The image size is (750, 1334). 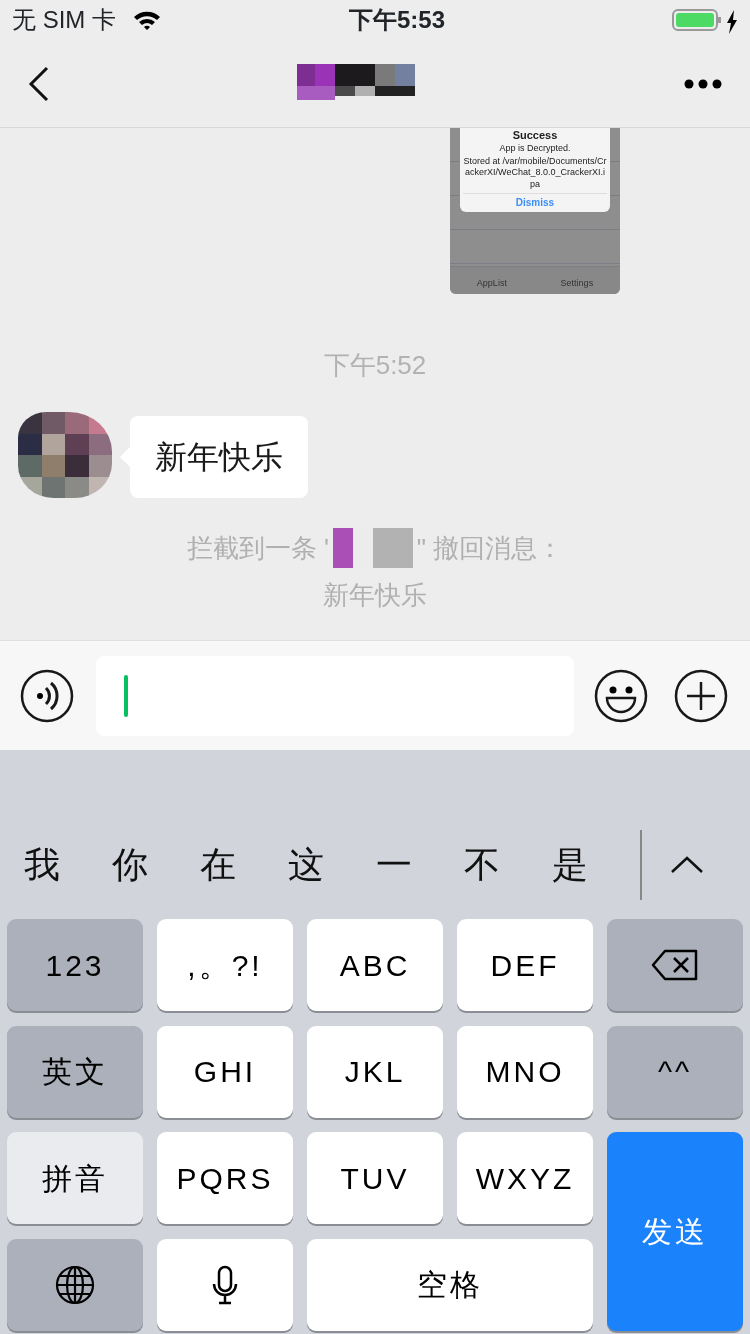 I want to click on letter-key: ABC, so click(x=375, y=965).